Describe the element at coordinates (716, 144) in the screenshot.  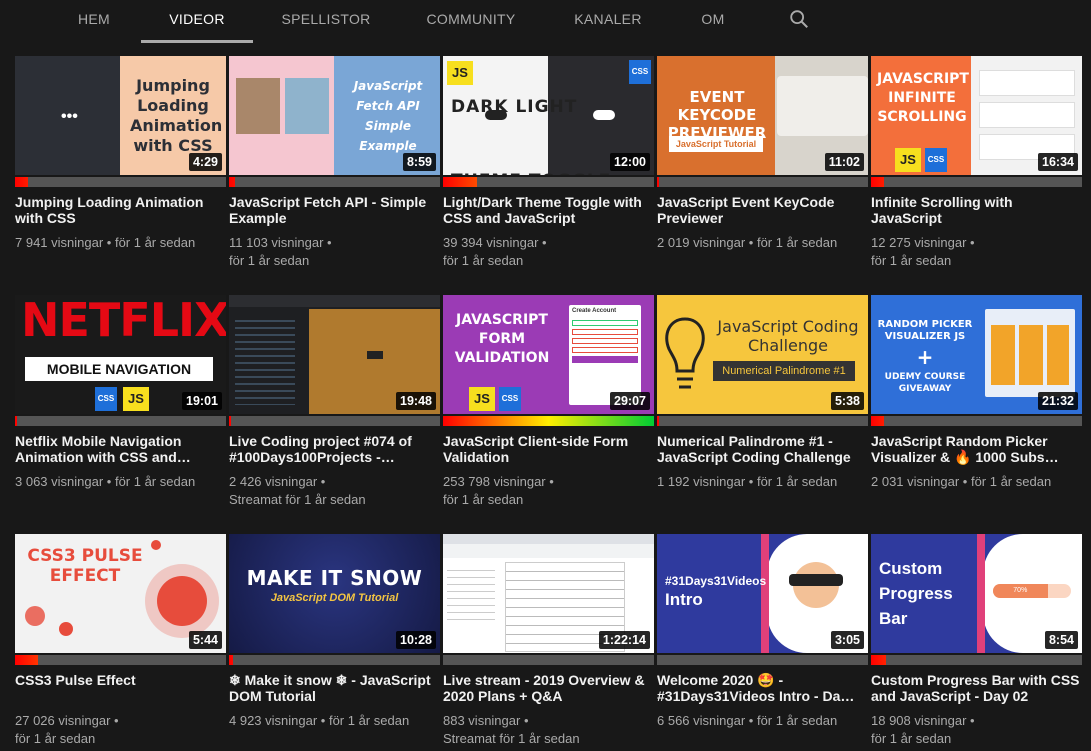
I see `thumbnail-subtext: JavaScript Tutorial` at that location.